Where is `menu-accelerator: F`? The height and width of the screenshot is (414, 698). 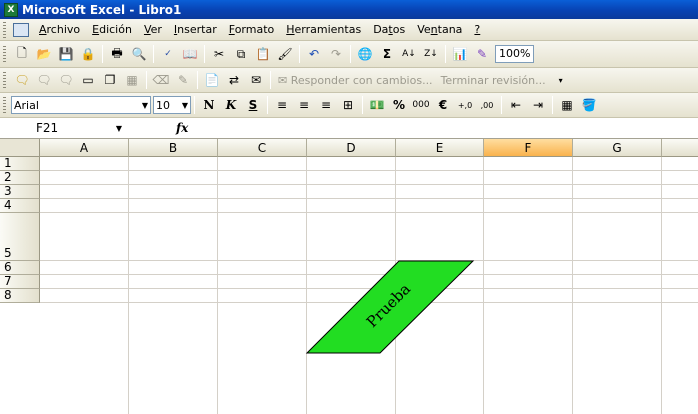 menu-accelerator: F is located at coordinates (231, 29).